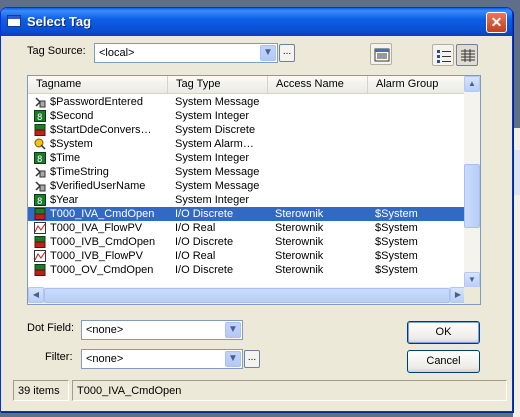  I want to click on status-bar: 39 items T000_IVA_CmdOpen, so click(256, 390).